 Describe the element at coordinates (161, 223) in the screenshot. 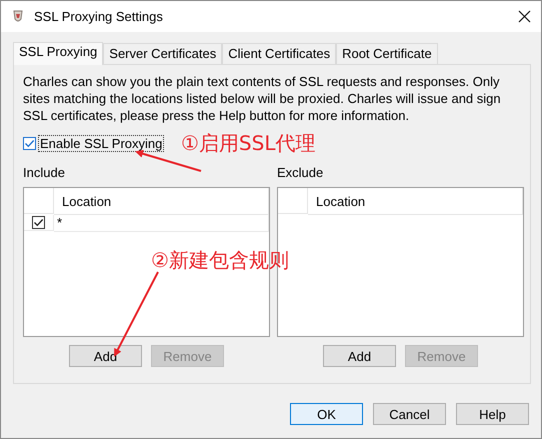

I see `table-cell: *` at that location.